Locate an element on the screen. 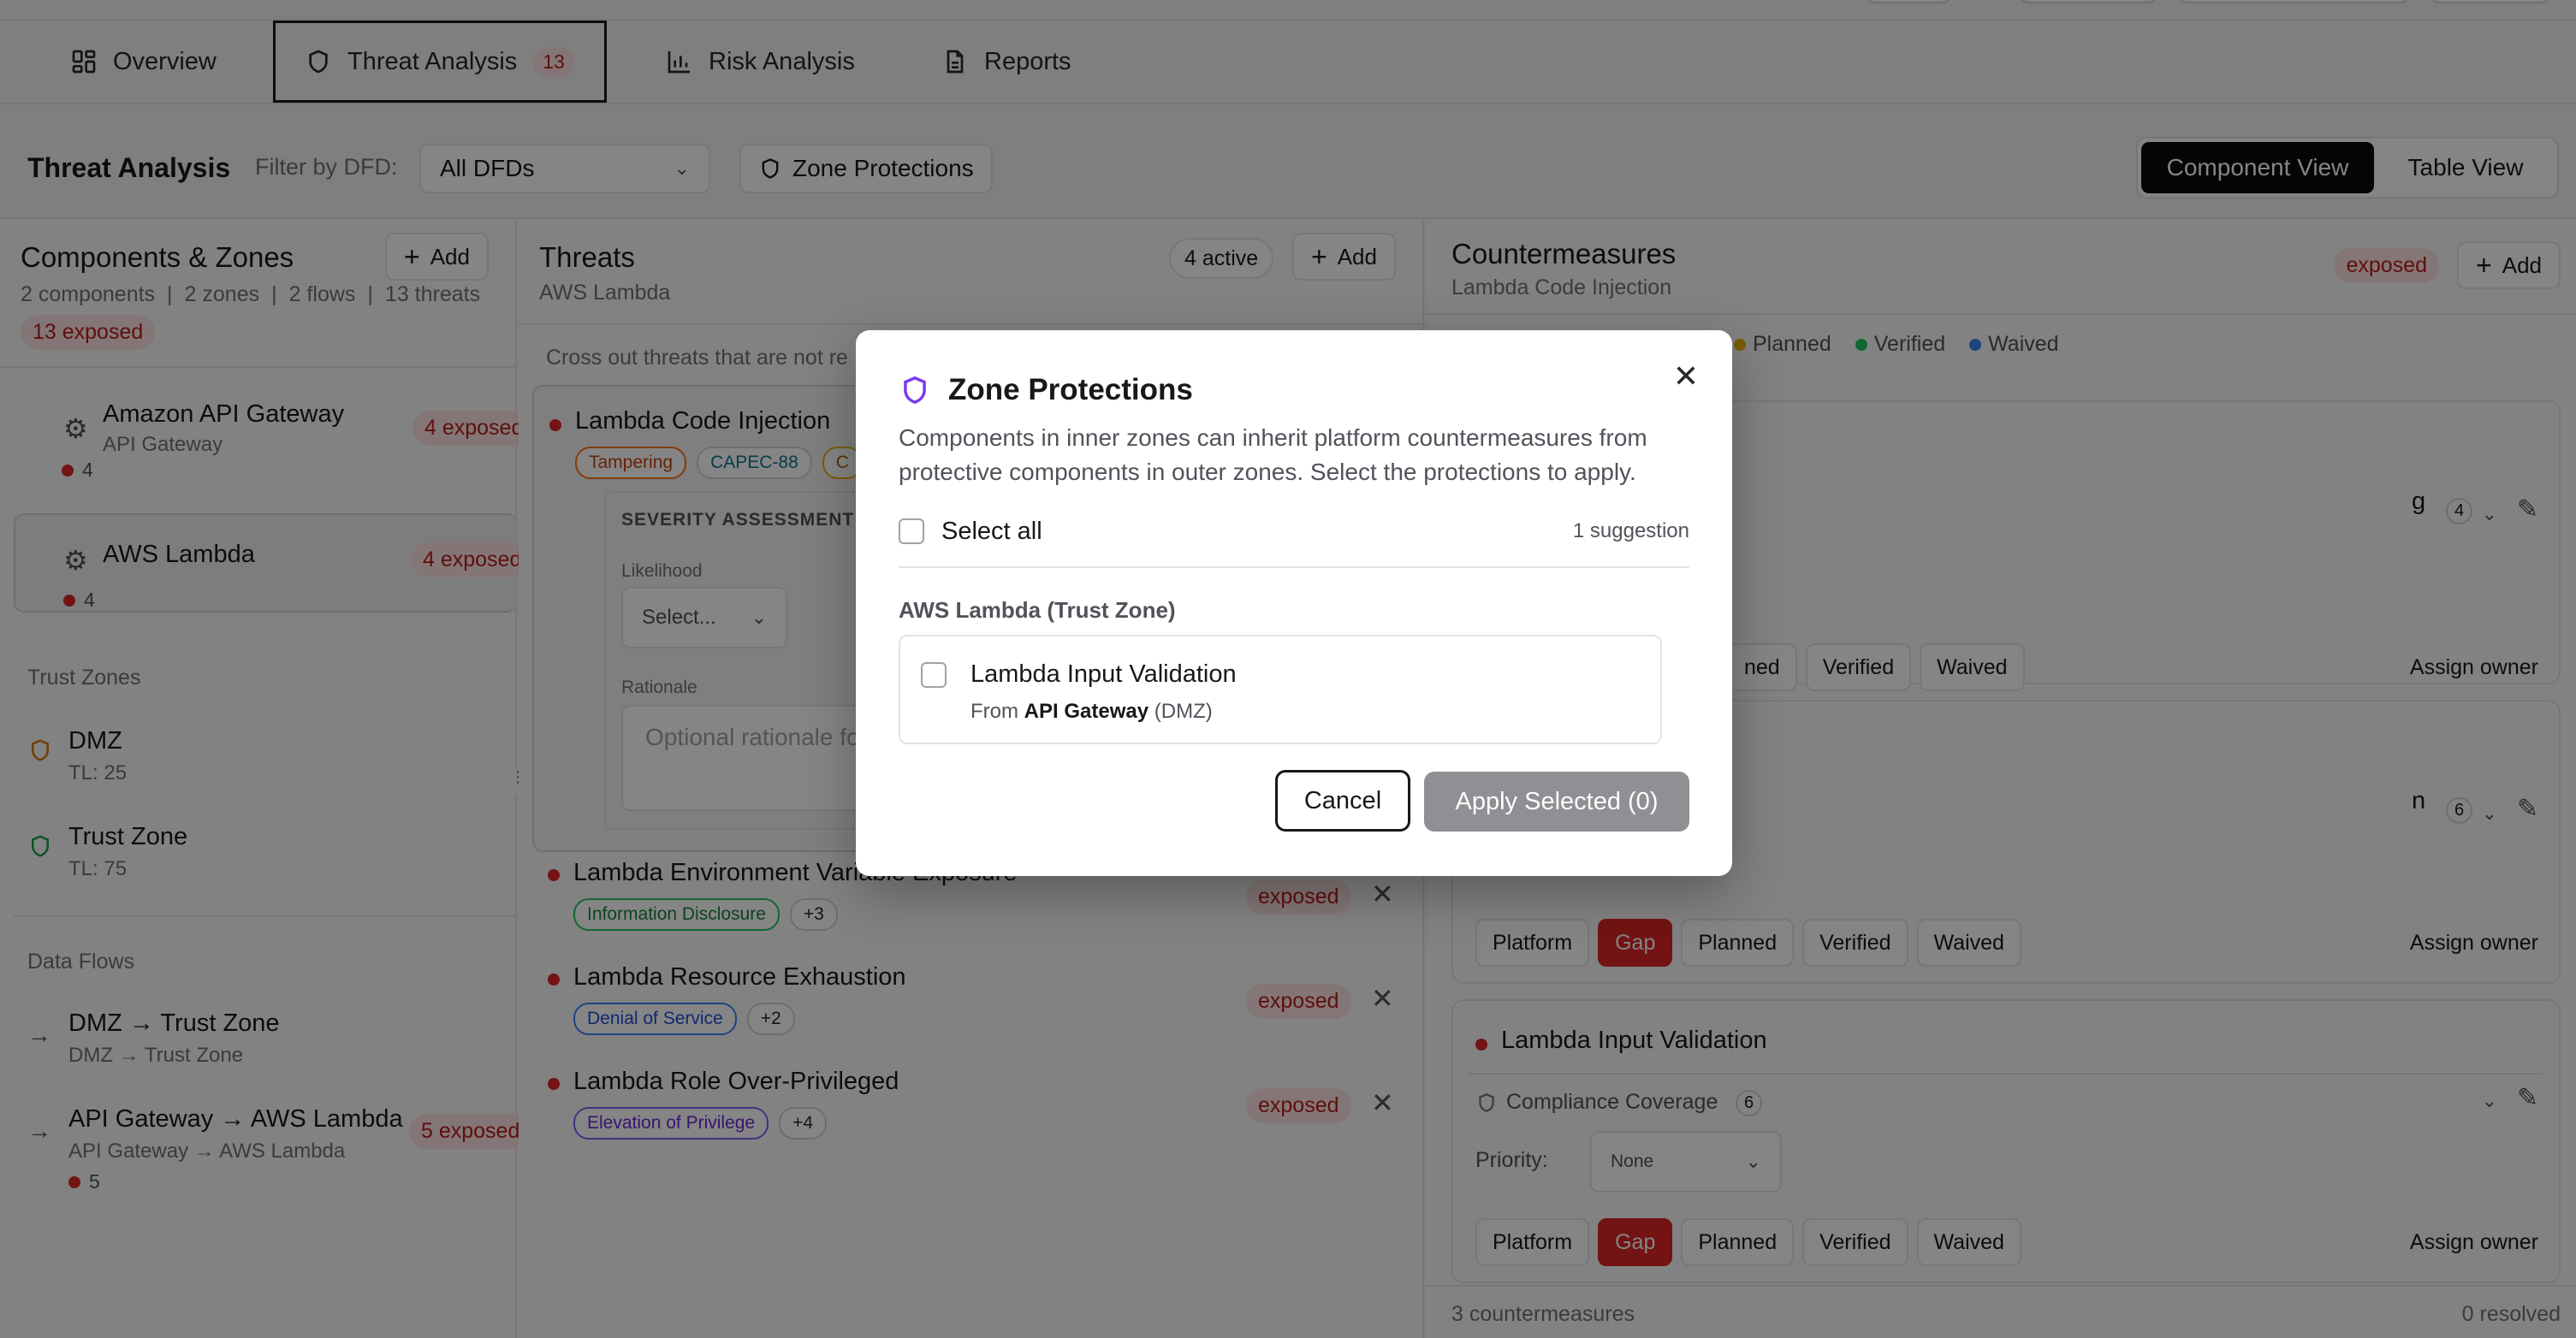 Image resolution: width=2576 pixels, height=1338 pixels. shield-icon is located at coordinates (915, 390).